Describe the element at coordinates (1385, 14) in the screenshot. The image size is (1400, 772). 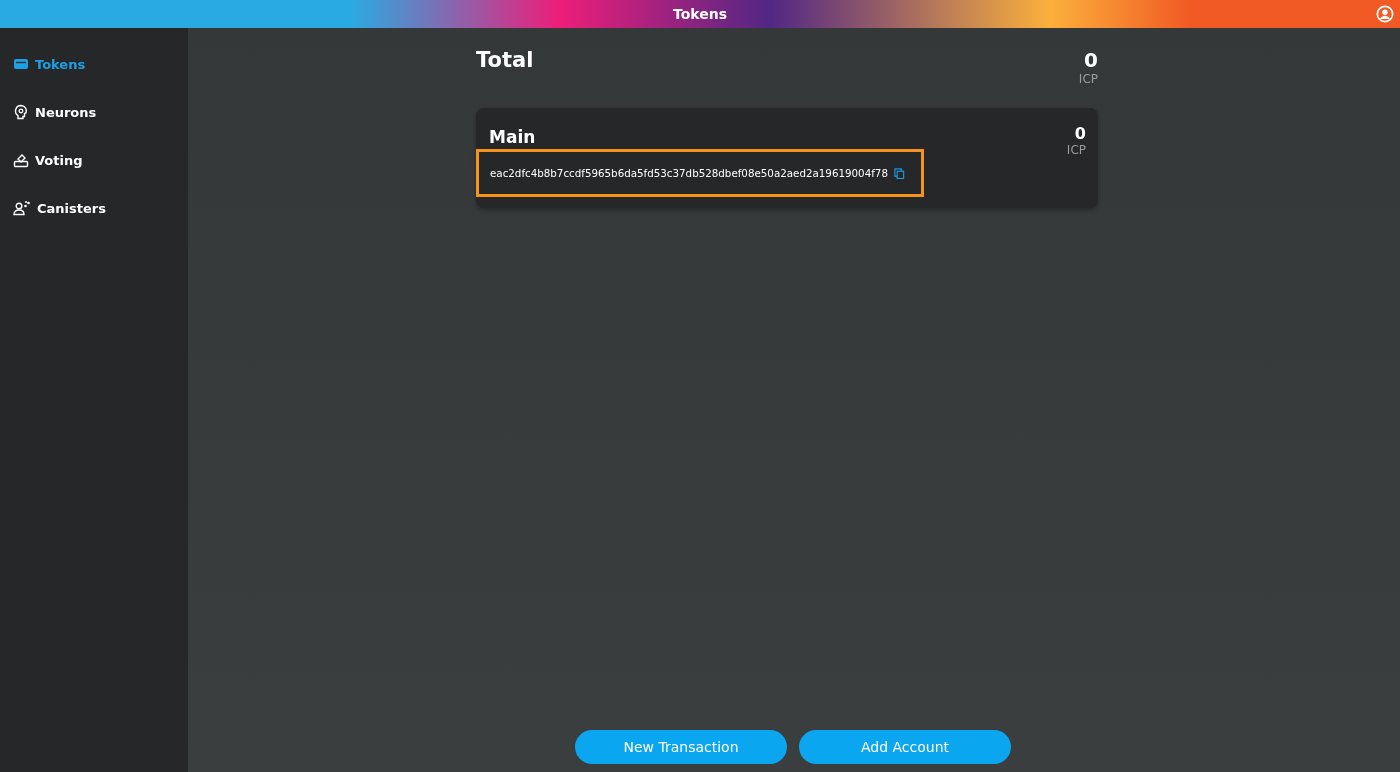
I see `account-icon` at that location.